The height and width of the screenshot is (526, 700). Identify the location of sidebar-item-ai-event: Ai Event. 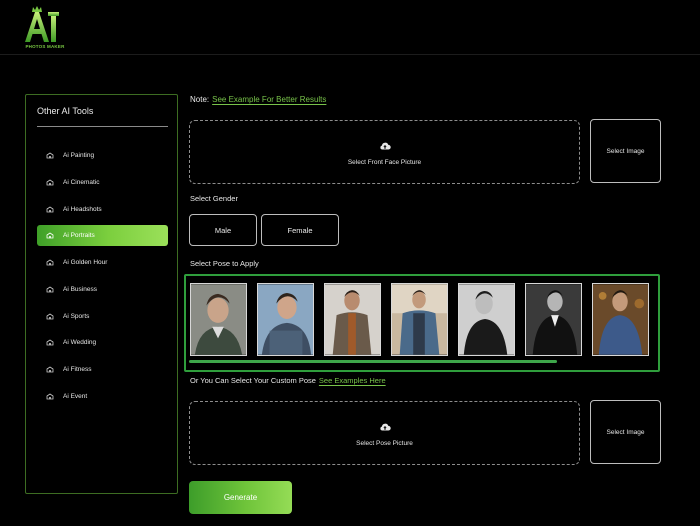
(102, 396).